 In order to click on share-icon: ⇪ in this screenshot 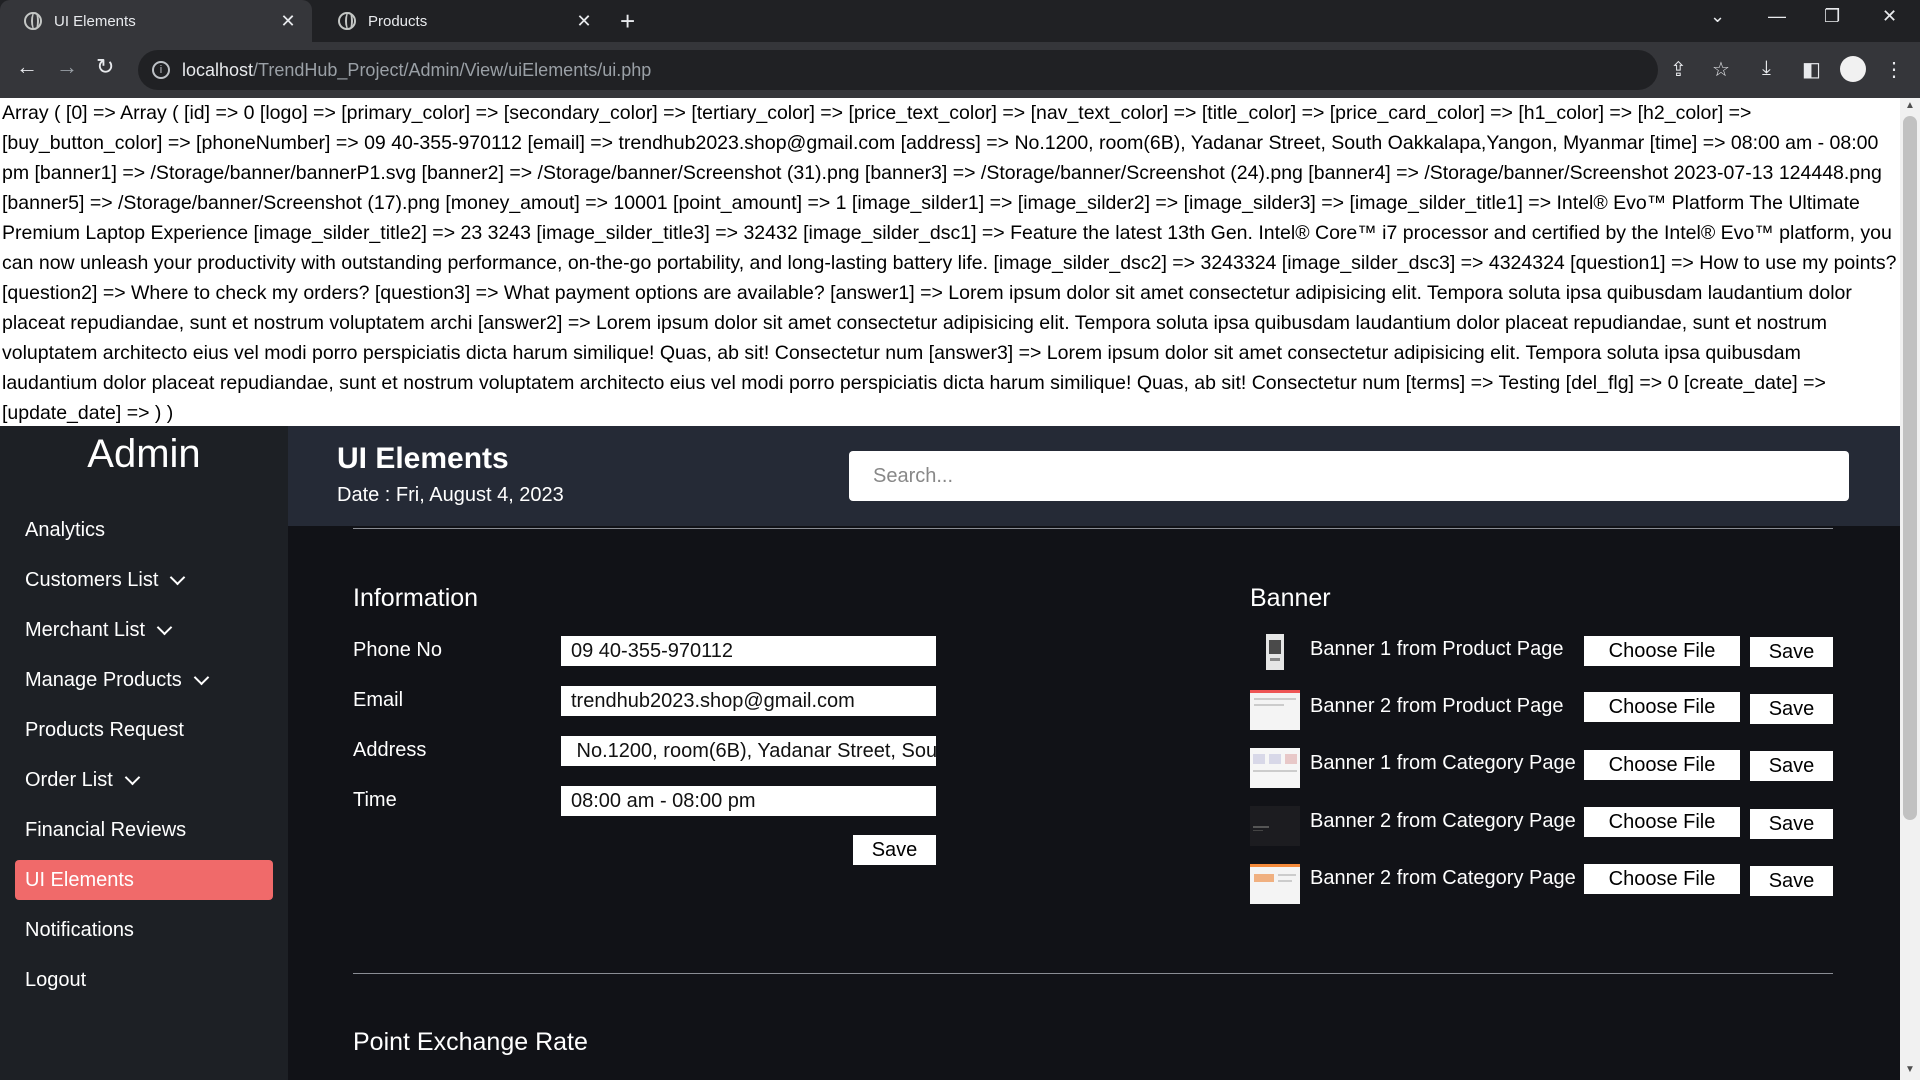, I will do `click(1678, 69)`.